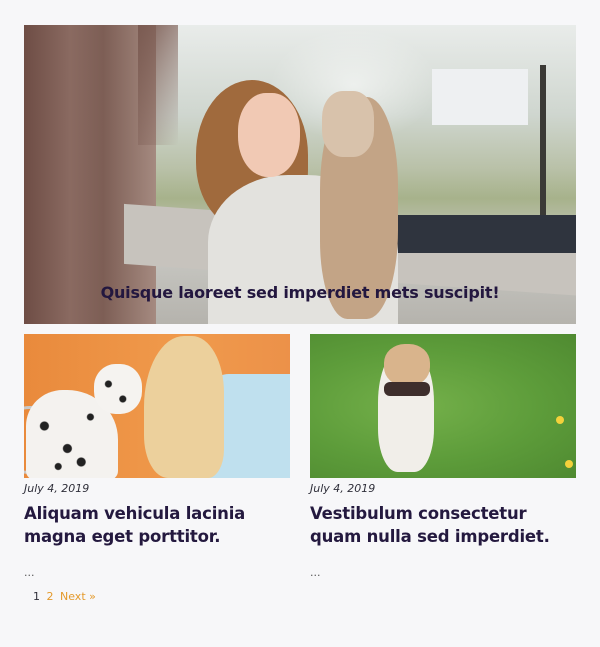 This screenshot has width=600, height=647. Describe the element at coordinates (407, 365) in the screenshot. I see `running-dog-head` at that location.